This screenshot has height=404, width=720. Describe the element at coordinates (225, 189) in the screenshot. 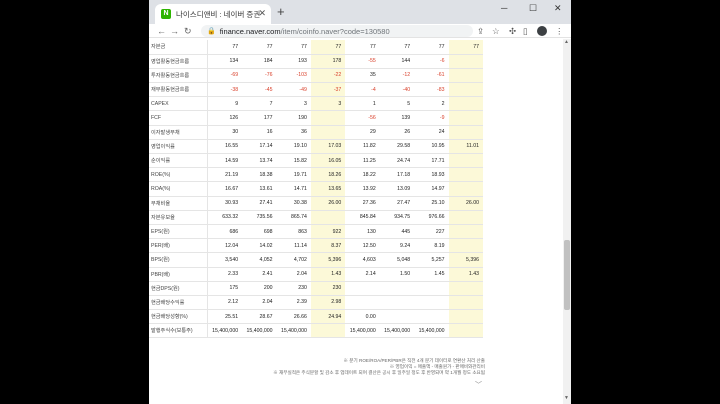

I see `table-cell: 16.67` at that location.